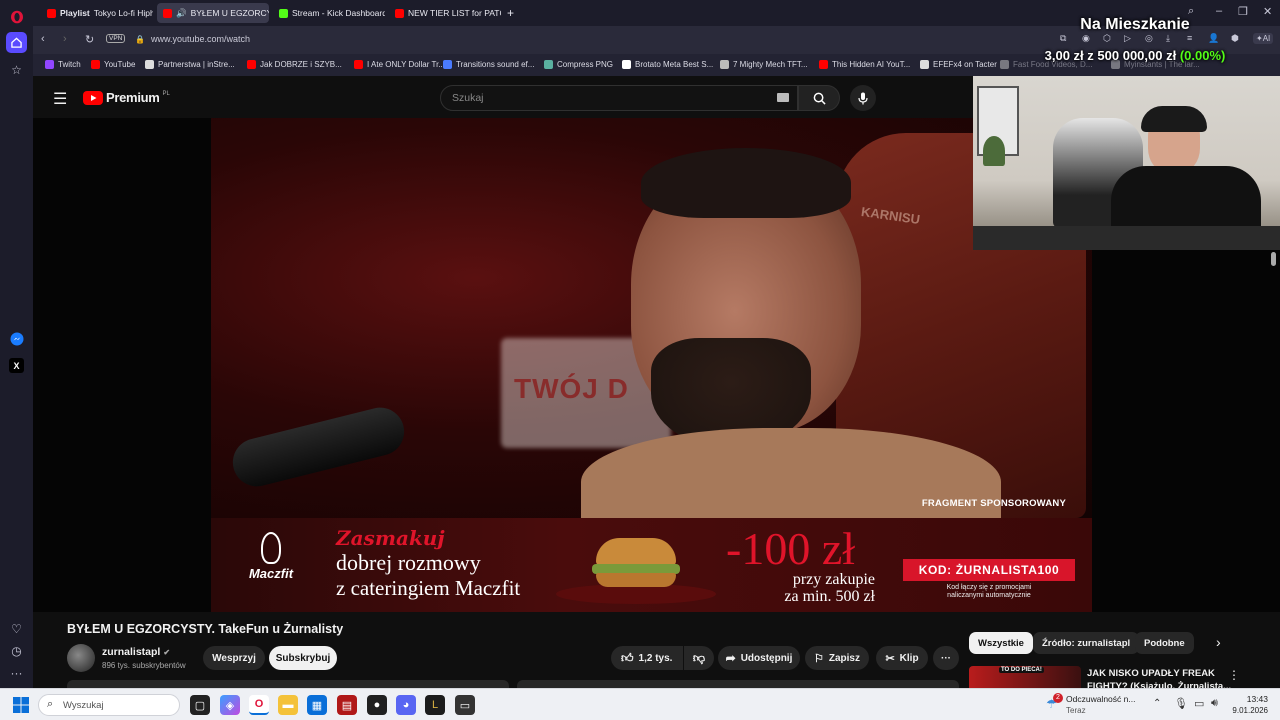 The height and width of the screenshot is (720, 1280). Describe the element at coordinates (131, 652) in the screenshot. I see `channel-name: zurnalistapl` at that location.